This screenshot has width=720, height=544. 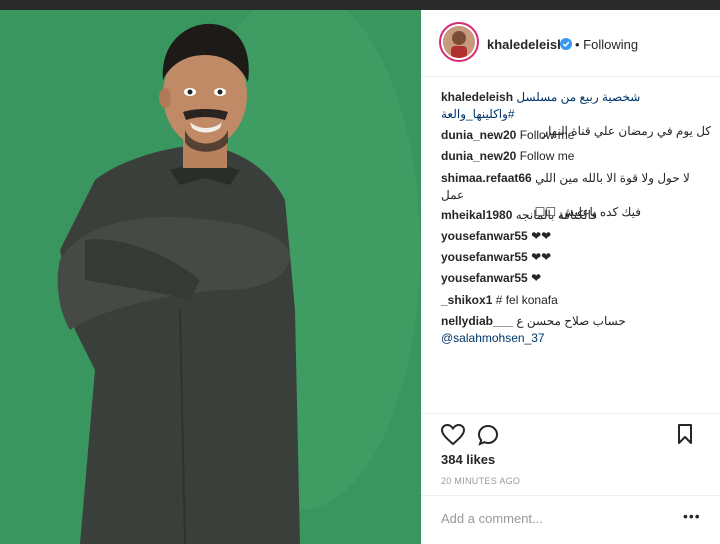 What do you see at coordinates (360, 5) in the screenshot?
I see `top-strip` at bounding box center [360, 5].